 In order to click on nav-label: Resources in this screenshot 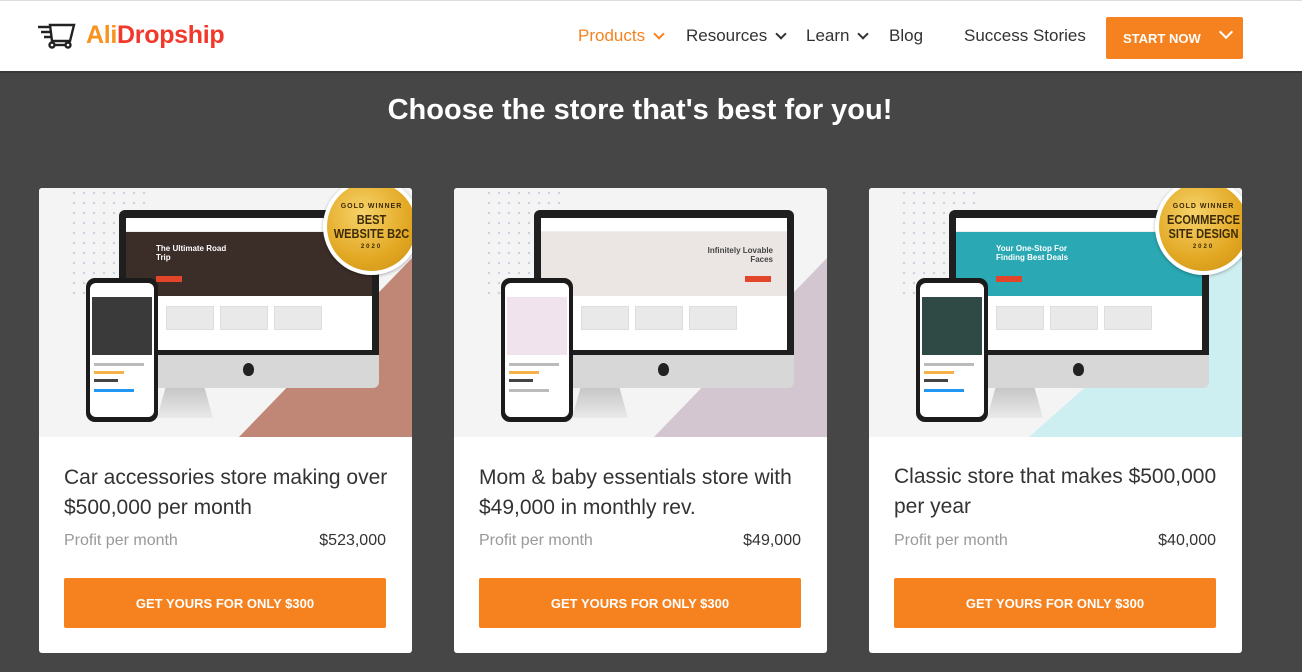, I will do `click(727, 35)`.